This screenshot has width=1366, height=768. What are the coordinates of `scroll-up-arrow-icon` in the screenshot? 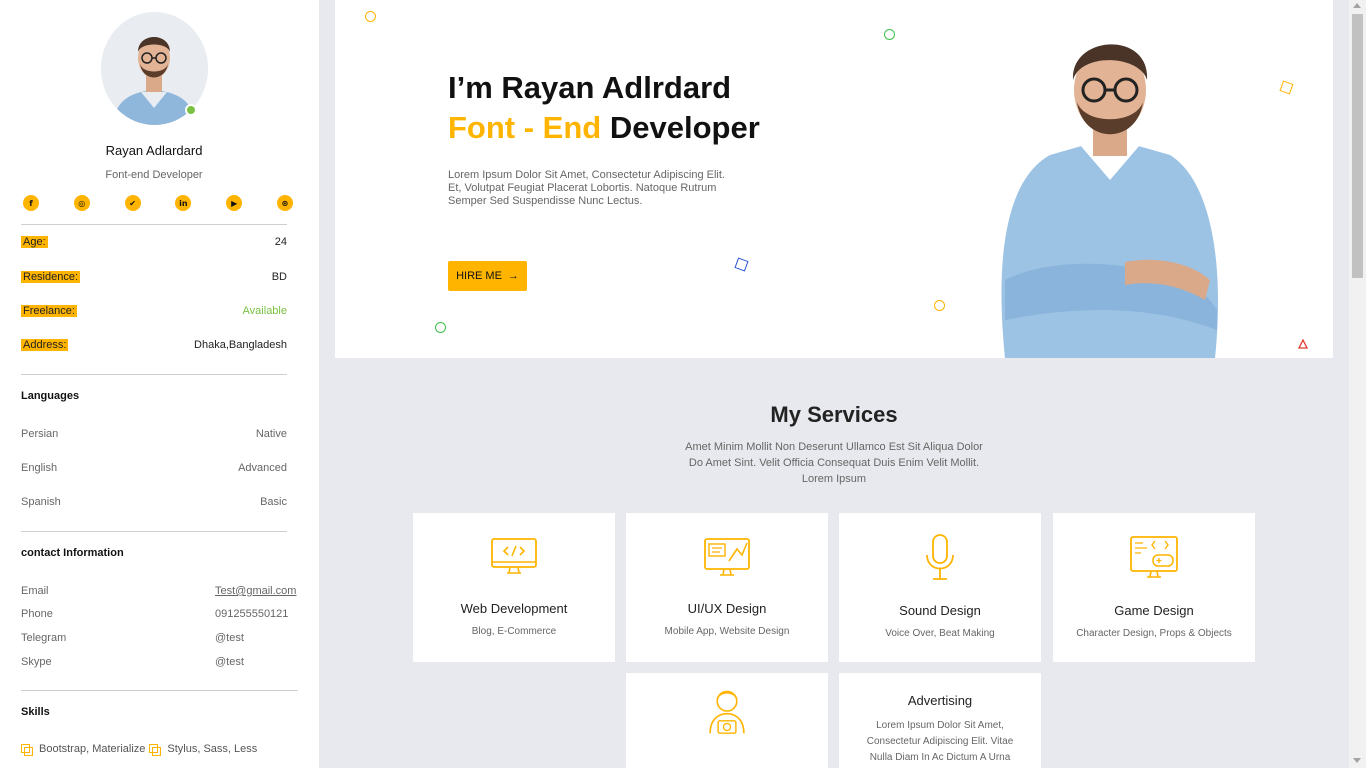 It's located at (1357, 5).